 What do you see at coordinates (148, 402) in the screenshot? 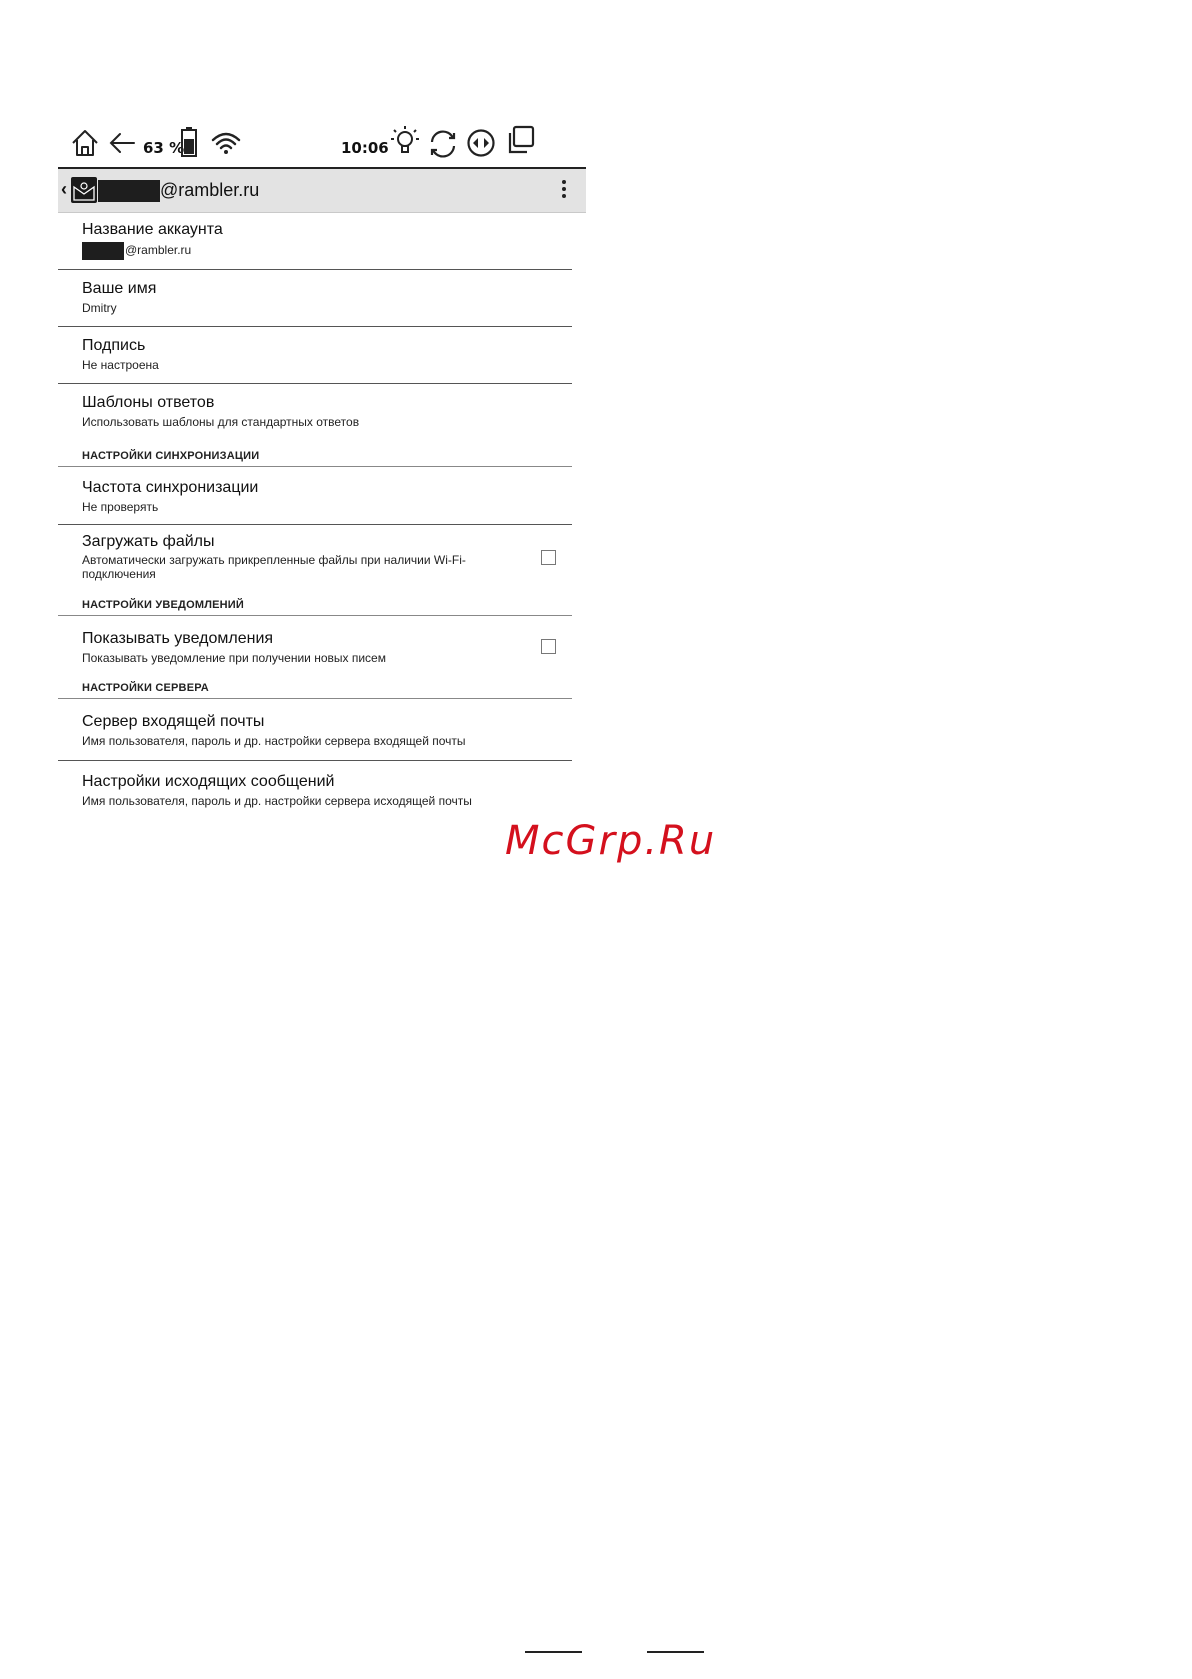
I see `setting-title: Шаблоны ответов` at bounding box center [148, 402].